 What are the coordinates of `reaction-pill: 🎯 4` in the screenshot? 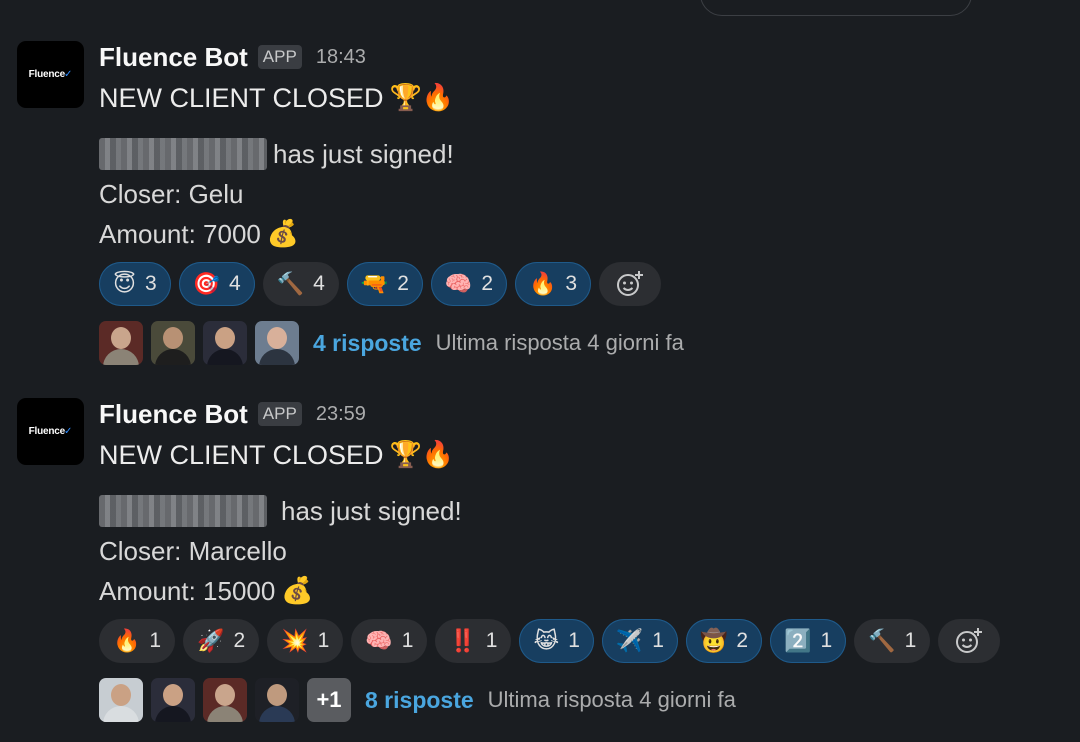 It's located at (216, 284).